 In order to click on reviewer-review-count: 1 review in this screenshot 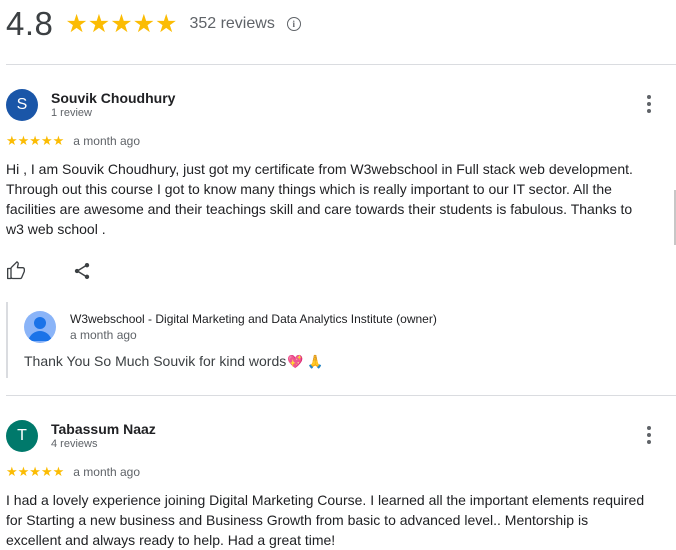, I will do `click(71, 113)`.